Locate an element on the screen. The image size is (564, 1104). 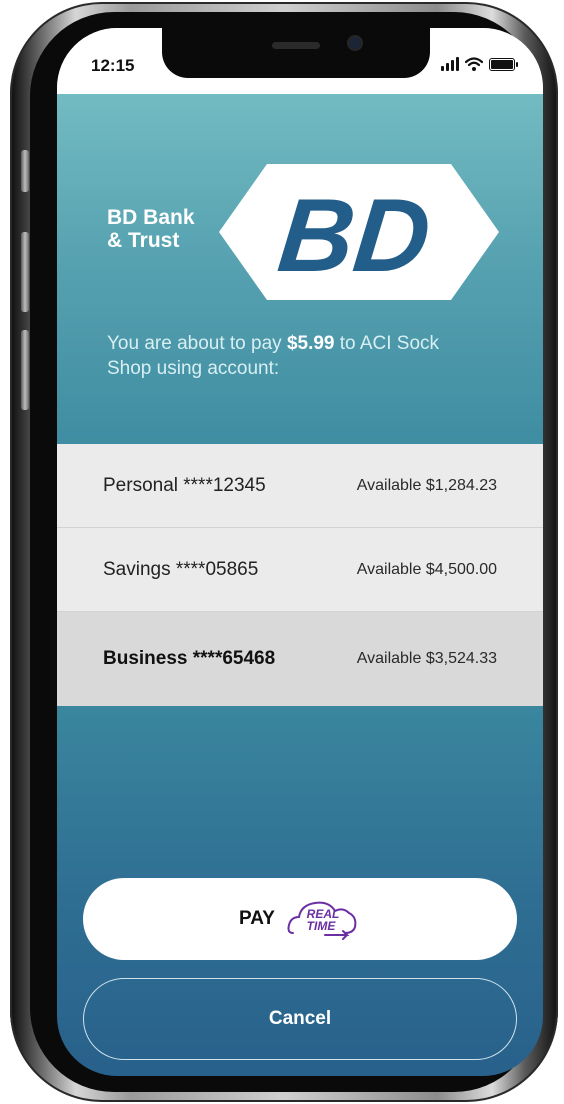
realtime-logo-line2: TIME is located at coordinates (322, 926).